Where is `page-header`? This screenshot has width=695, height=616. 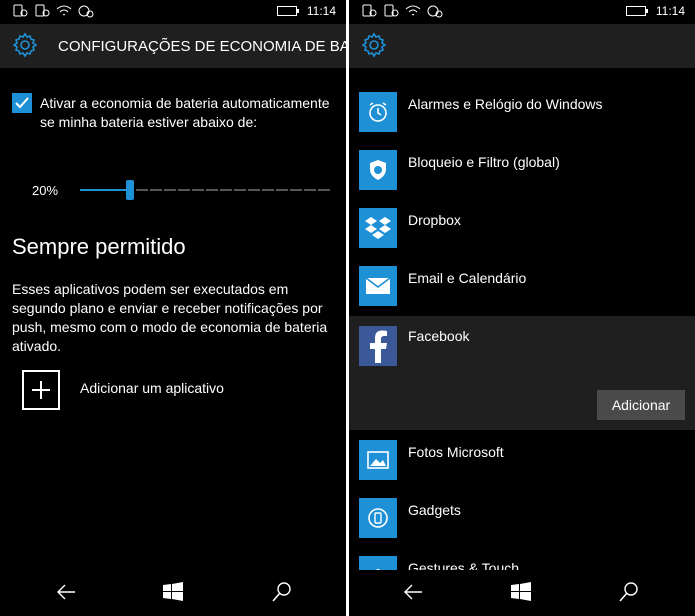 page-header is located at coordinates (522, 46).